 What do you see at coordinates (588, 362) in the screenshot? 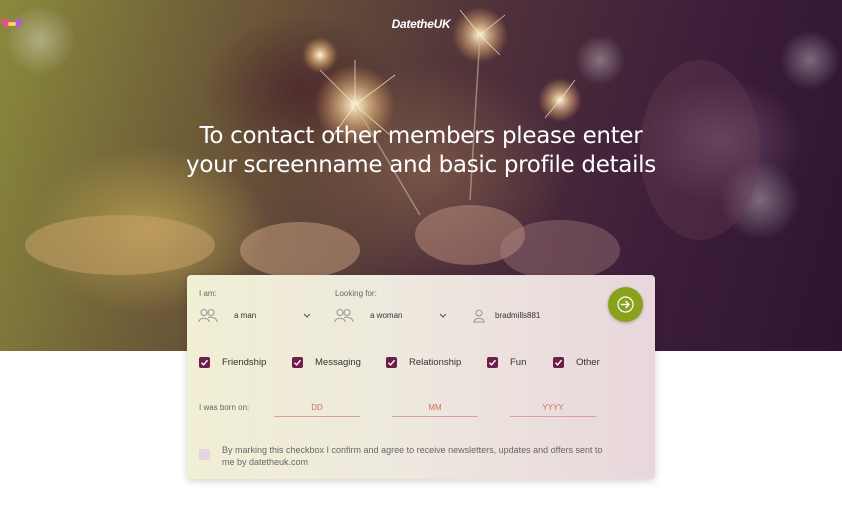
I see `other-label: Other` at bounding box center [588, 362].